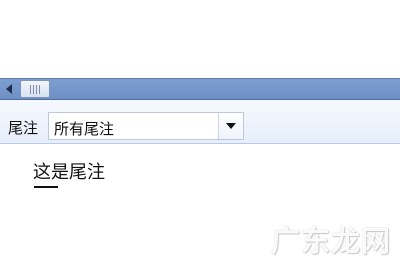 This screenshot has height=266, width=400. I want to click on footnote-filter-dropdown: 所有尾注, so click(146, 126).